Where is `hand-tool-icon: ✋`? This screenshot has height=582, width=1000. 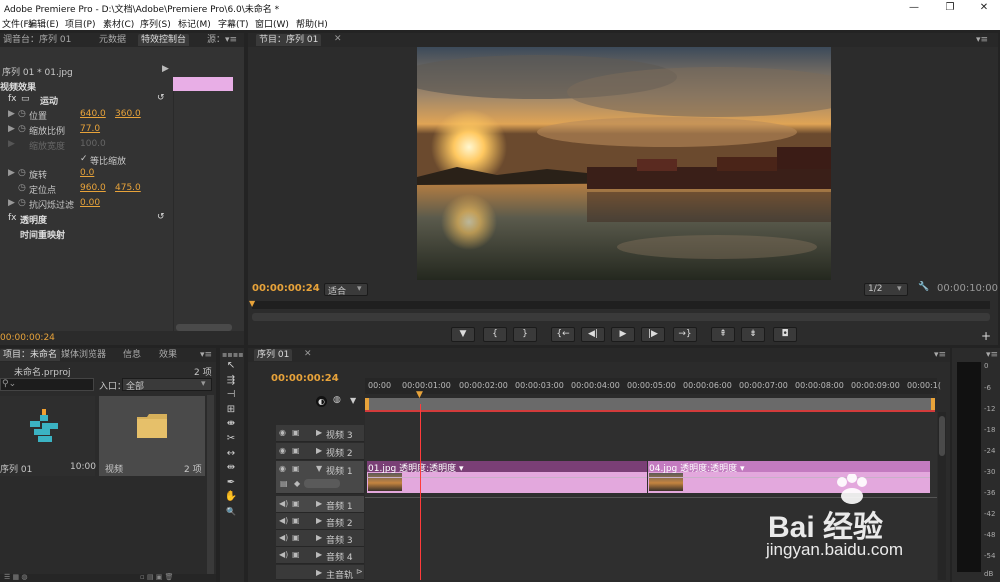 hand-tool-icon: ✋ is located at coordinates (231, 497).